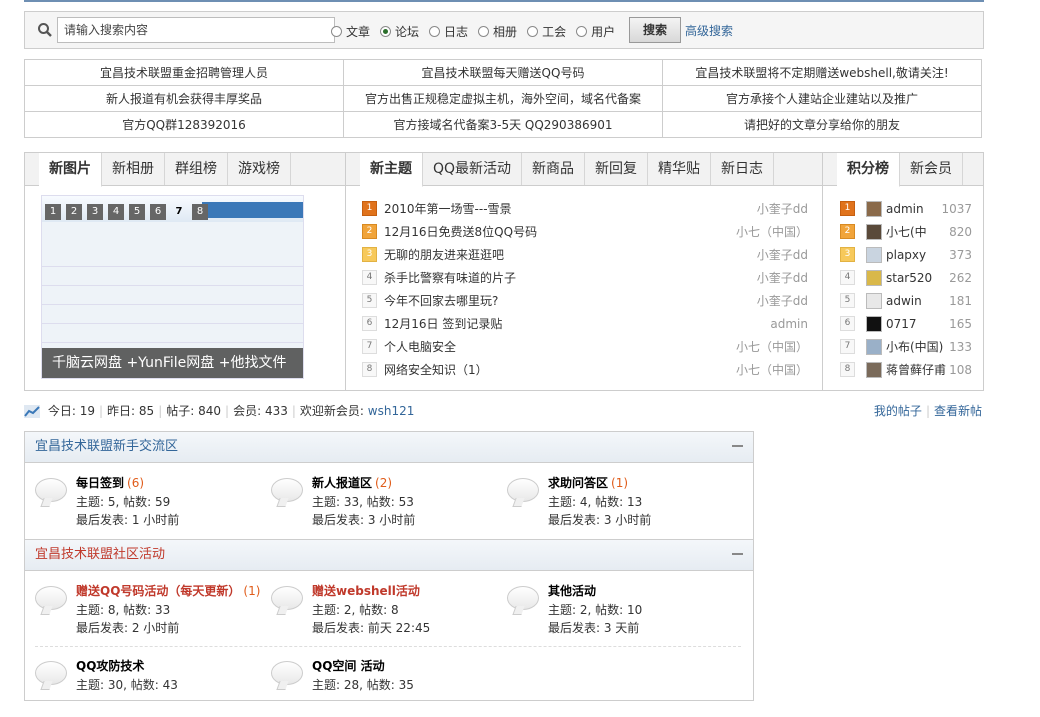 The width and height of the screenshot is (1040, 717). I want to click on thread-row: 3 无聊的朋友进来逛逛吧 小奎子dd, so click(585, 254).